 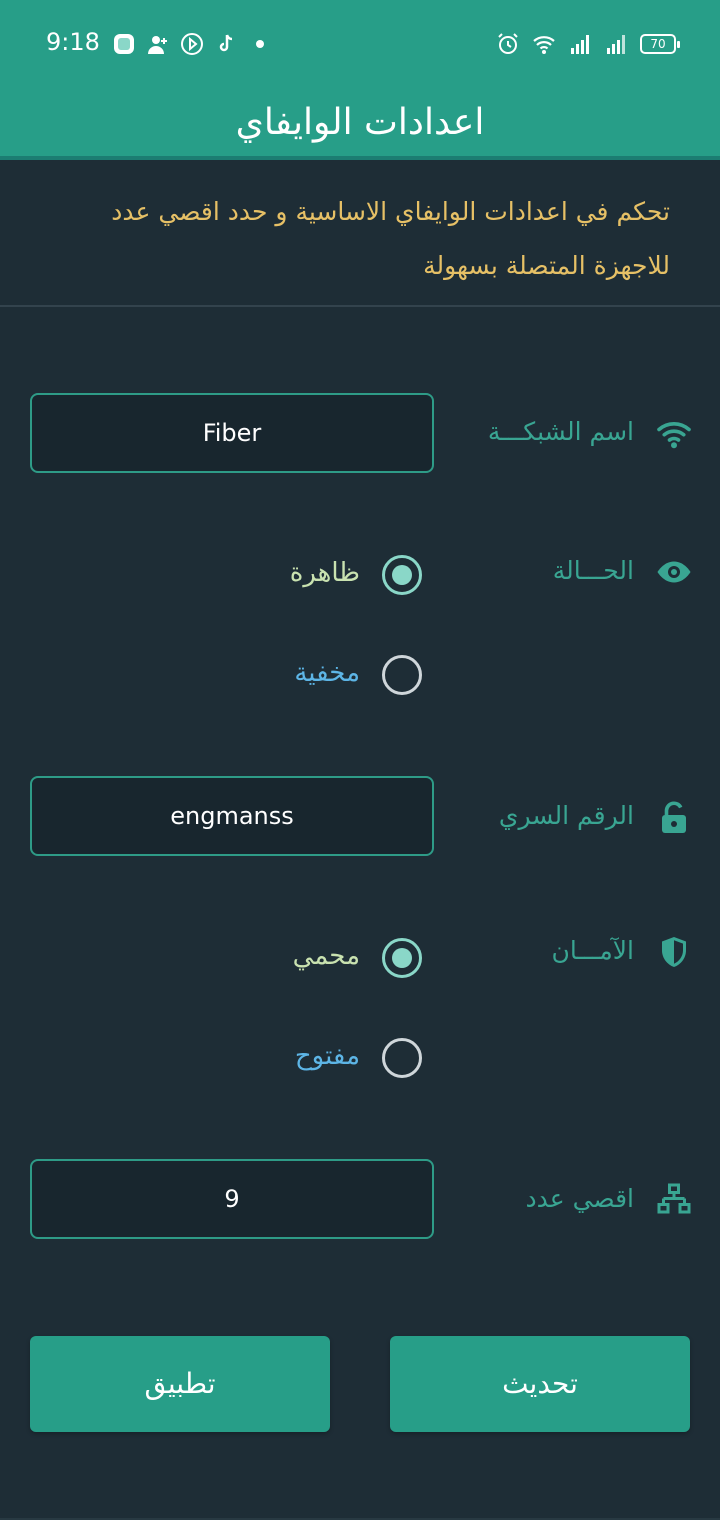 I want to click on play-circle-icon, so click(x=192, y=44).